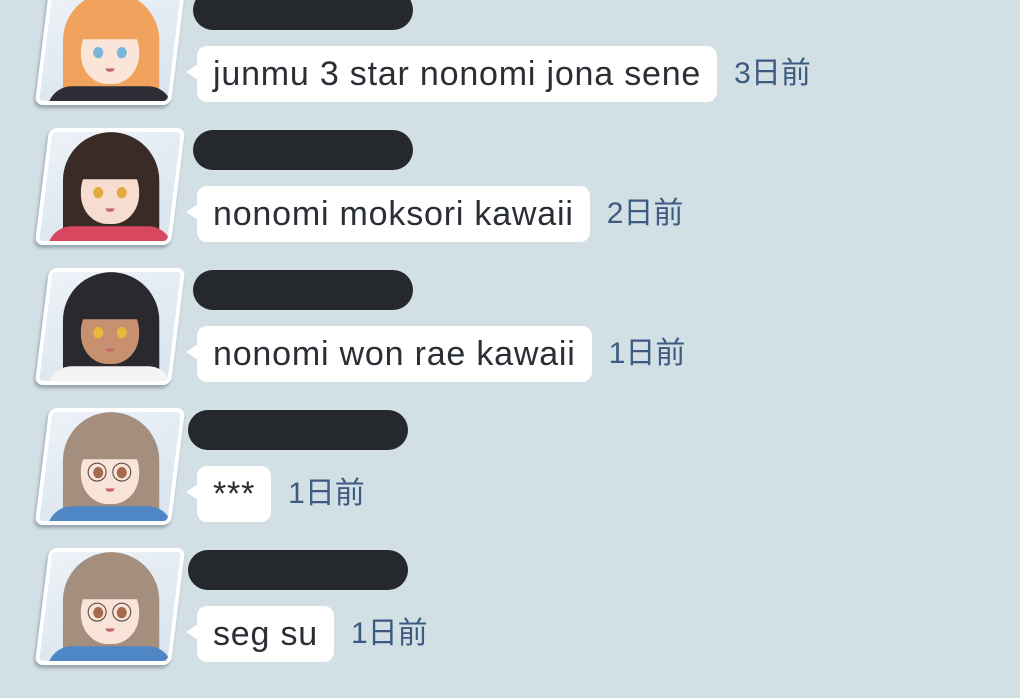 This screenshot has width=1020, height=698. What do you see at coordinates (393, 214) in the screenshot?
I see `message-text: nonomi moksori kawaii` at bounding box center [393, 214].